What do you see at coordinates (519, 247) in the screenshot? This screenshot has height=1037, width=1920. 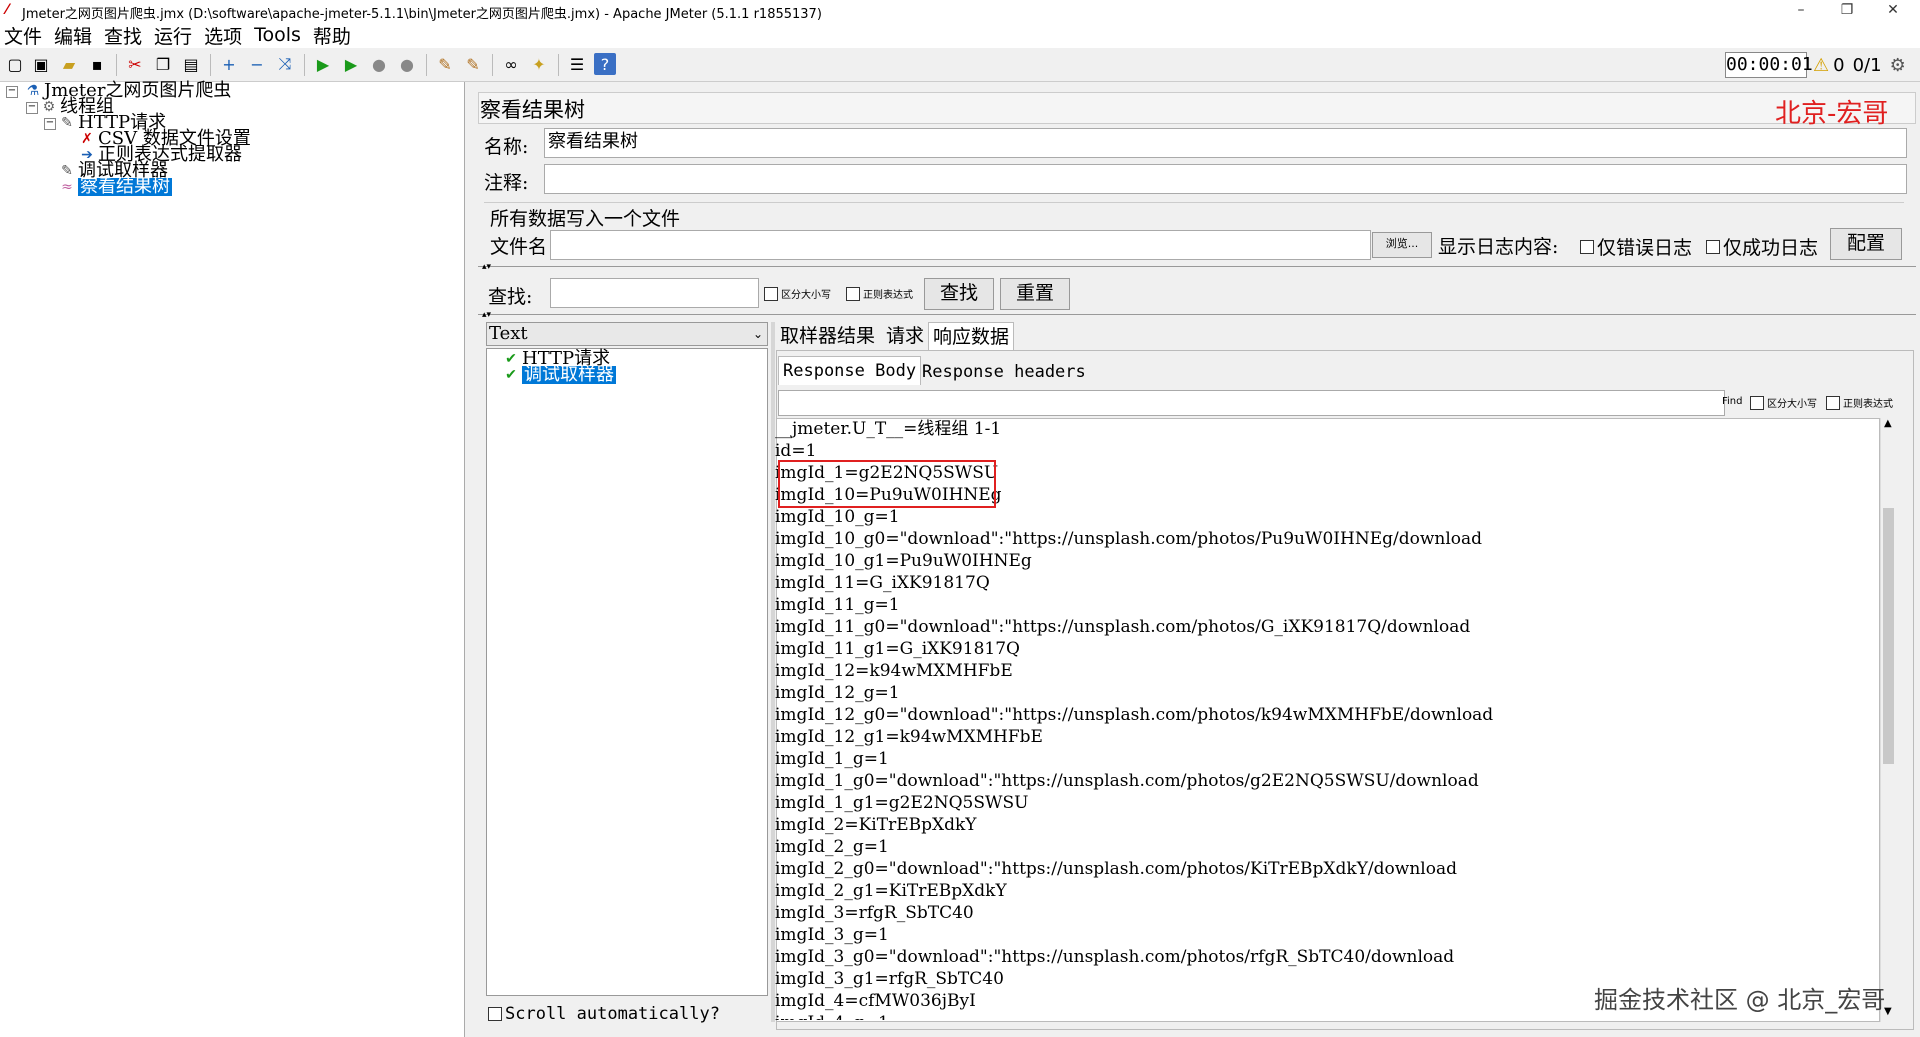 I see `filename-label: 文件名` at bounding box center [519, 247].